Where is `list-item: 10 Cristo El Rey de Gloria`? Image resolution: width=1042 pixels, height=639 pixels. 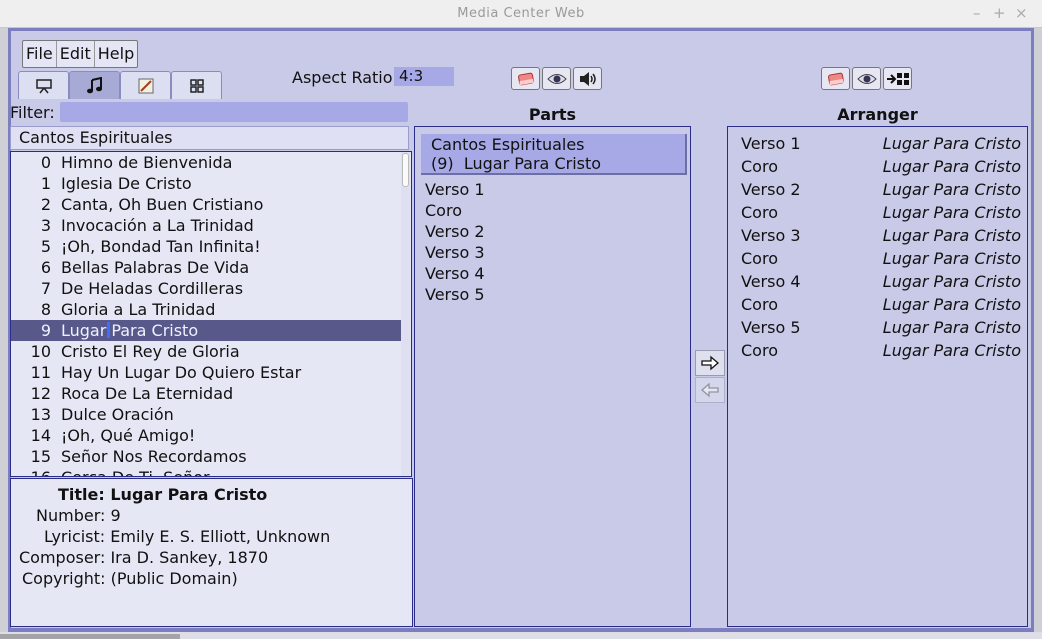
list-item: 10 Cristo El Rey de Gloria is located at coordinates (206, 351).